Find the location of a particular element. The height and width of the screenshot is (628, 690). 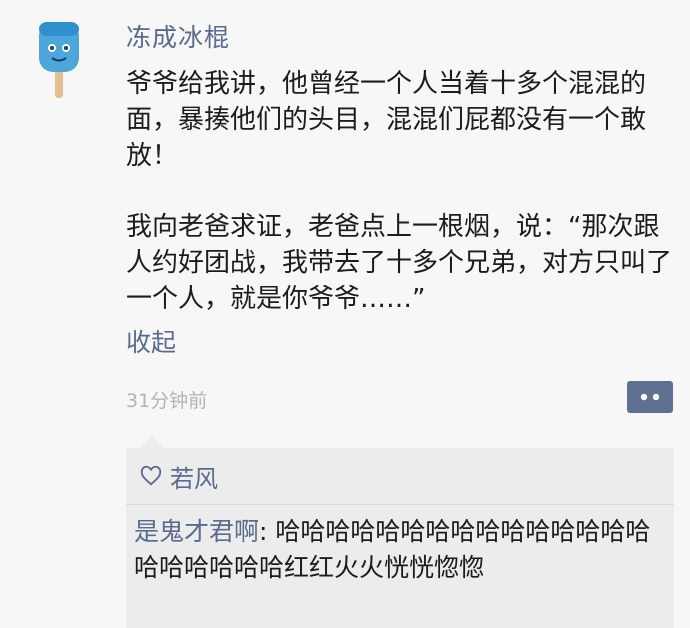

heart-icon is located at coordinates (151, 476).